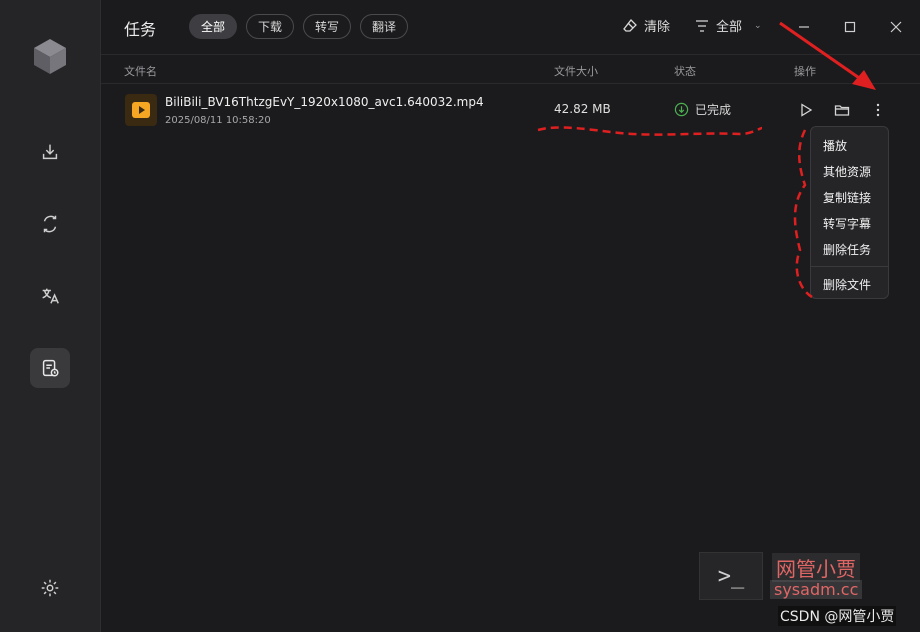 The image size is (920, 632). Describe the element at coordinates (849, 197) in the screenshot. I see `menu-item-copy-link: 复制链接` at that location.